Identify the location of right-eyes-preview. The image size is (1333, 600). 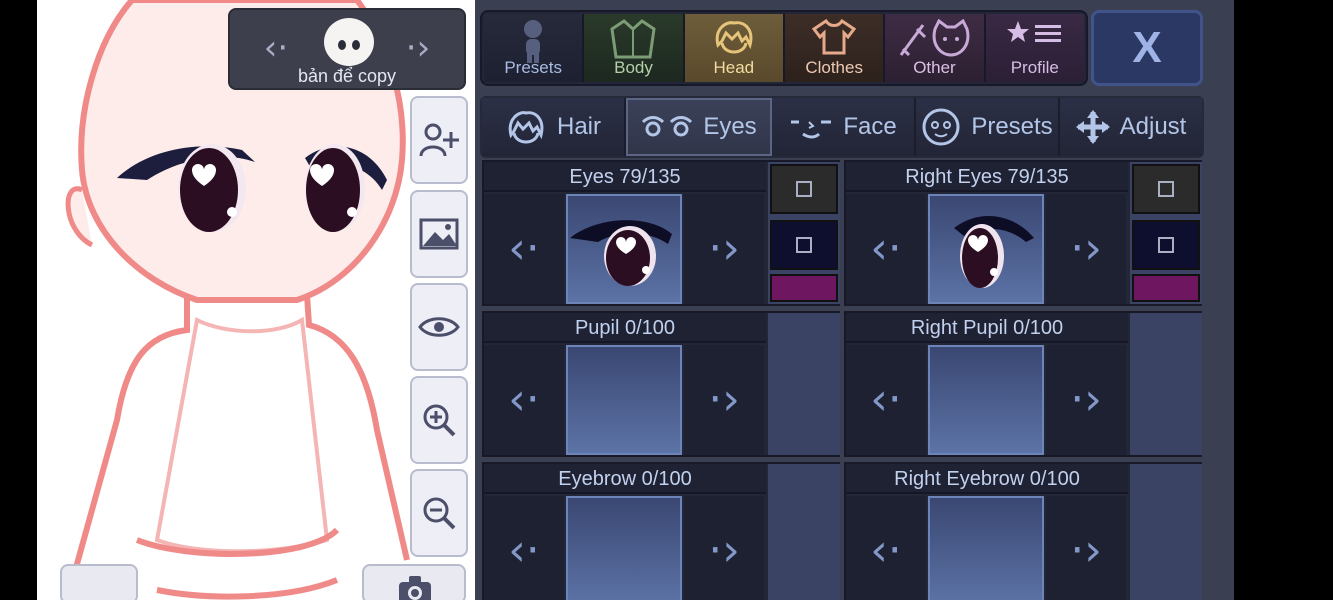
(986, 249).